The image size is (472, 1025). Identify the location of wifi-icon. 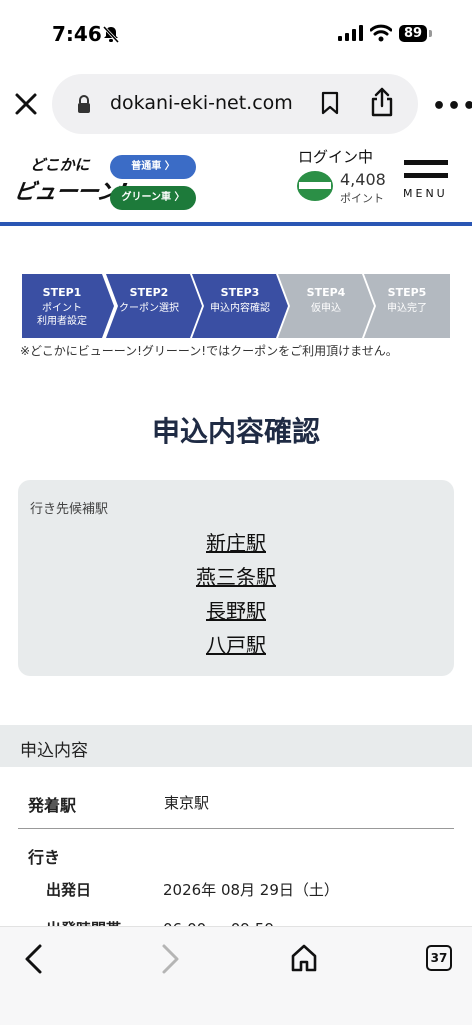
(381, 33).